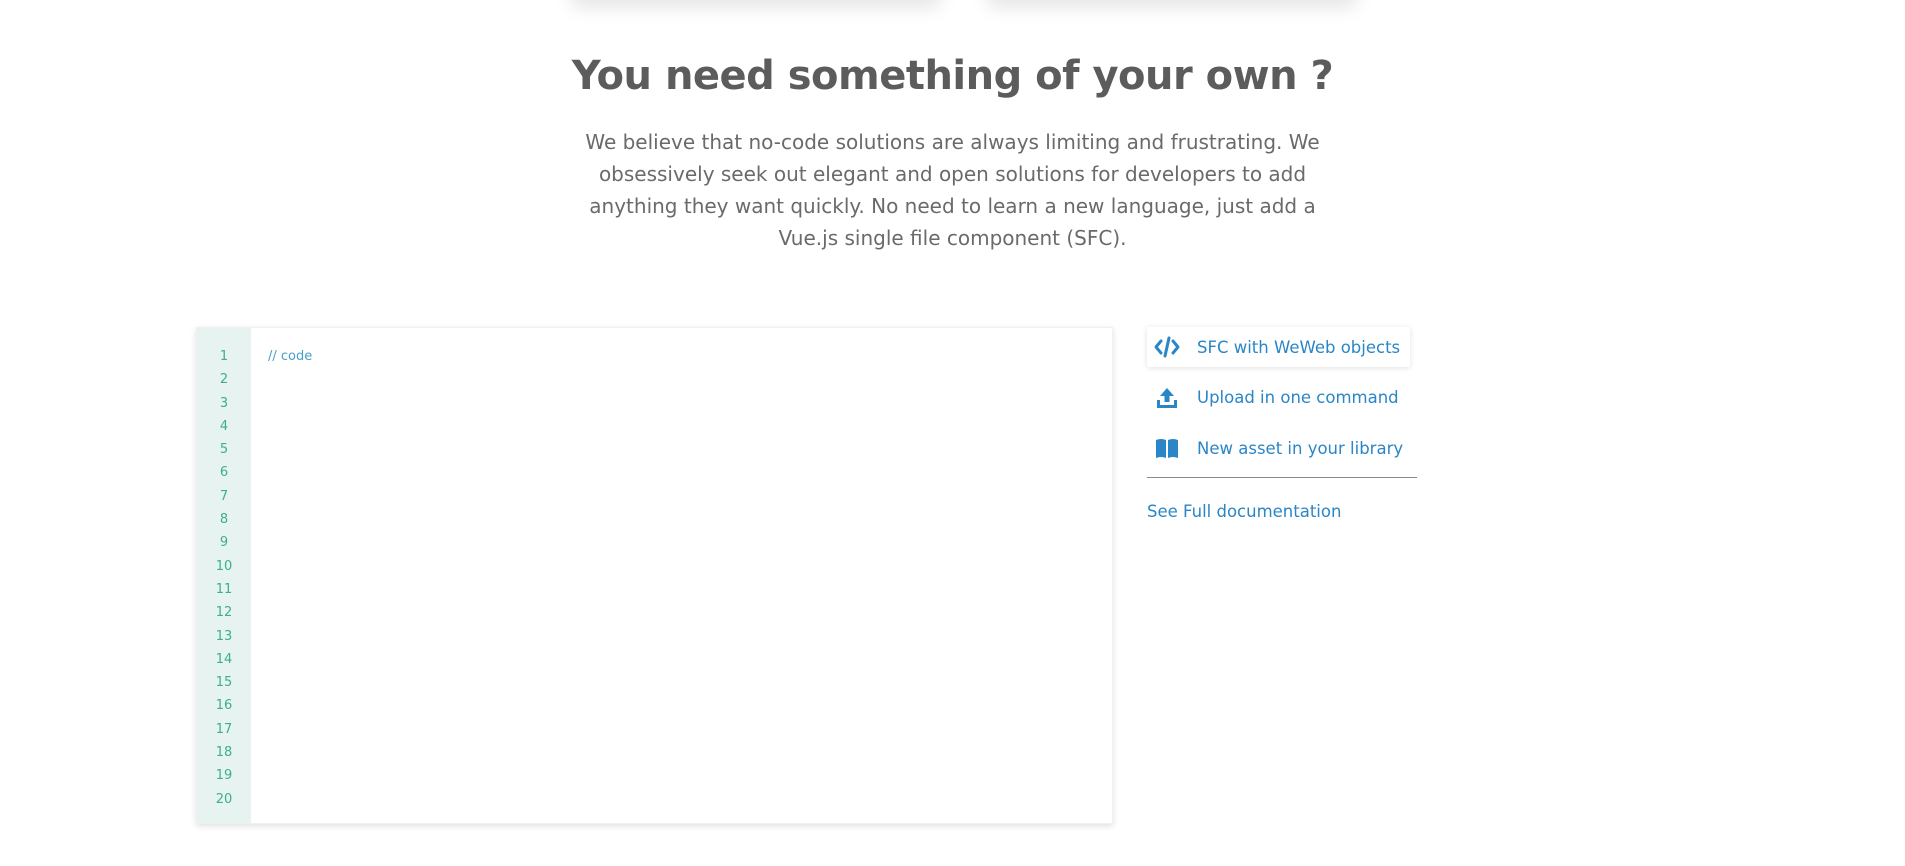 Image resolution: width=1905 pixels, height=866 pixels. I want to click on feature-label: Upload in one command, so click(1298, 397).